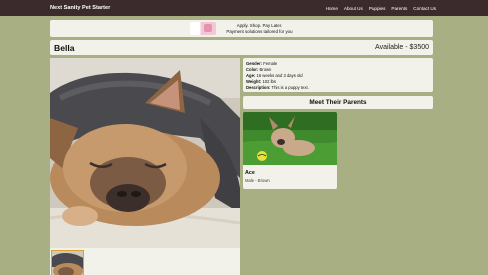 The height and width of the screenshot is (275, 488). I want to click on photo-thumbnail-selected, so click(67, 262).